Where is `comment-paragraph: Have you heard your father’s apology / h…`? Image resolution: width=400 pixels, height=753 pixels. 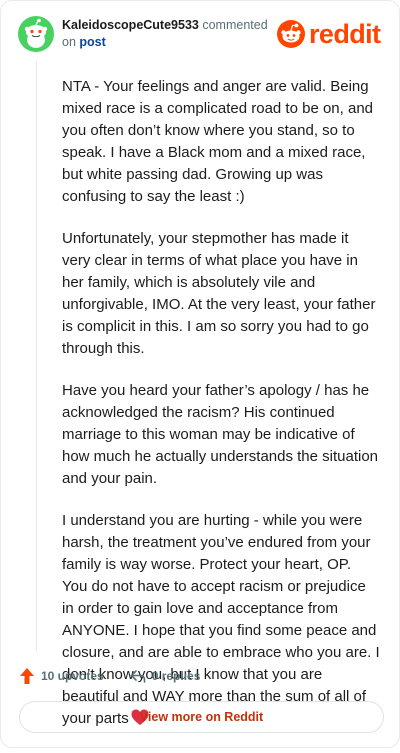 comment-paragraph: Have you heard your father’s apology / h… is located at coordinates (220, 434).